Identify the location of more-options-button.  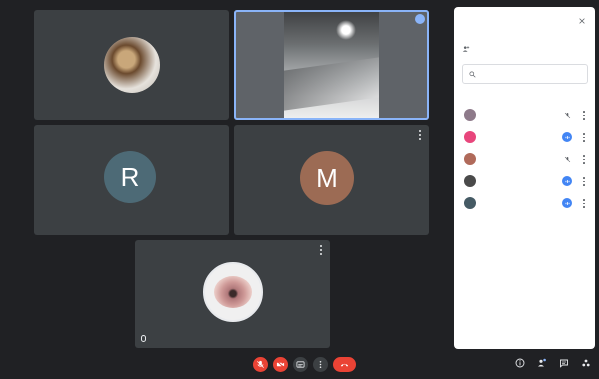
(320, 364).